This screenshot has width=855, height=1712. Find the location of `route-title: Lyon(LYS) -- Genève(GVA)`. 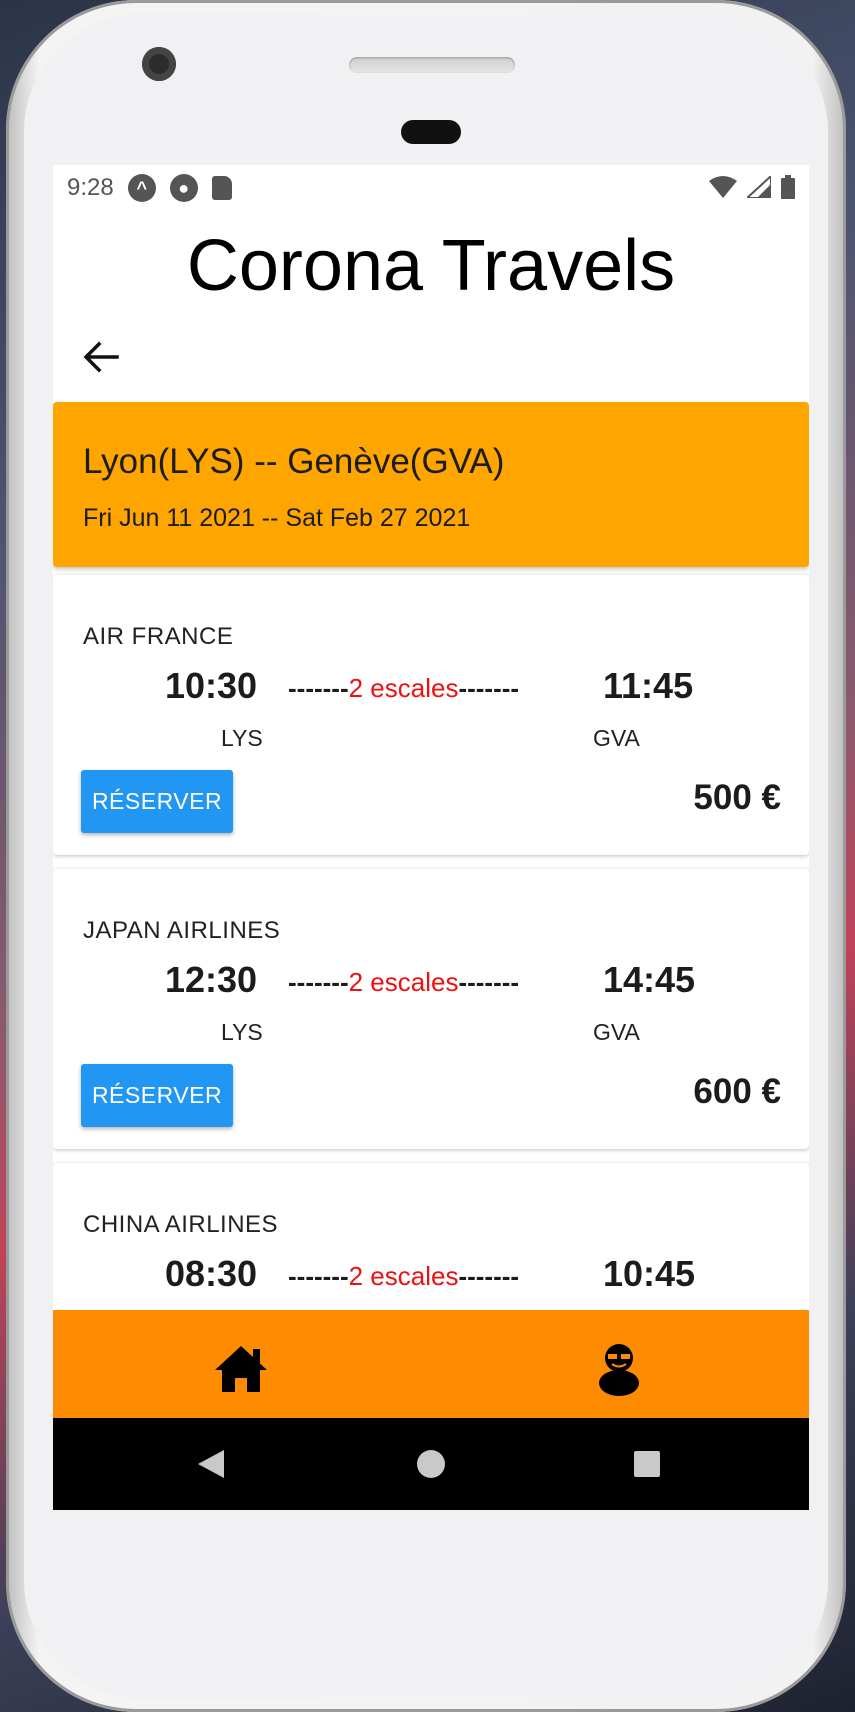

route-title: Lyon(LYS) -- Genève(GVA) is located at coordinates (294, 461).